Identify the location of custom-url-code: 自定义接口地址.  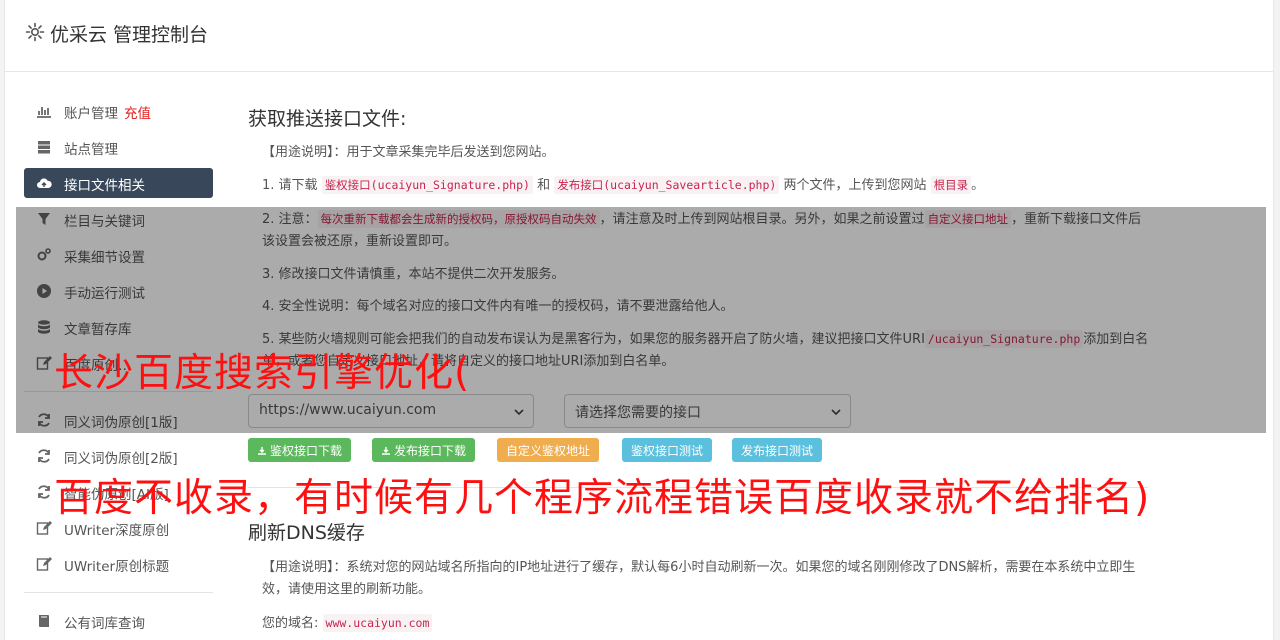
(968, 219).